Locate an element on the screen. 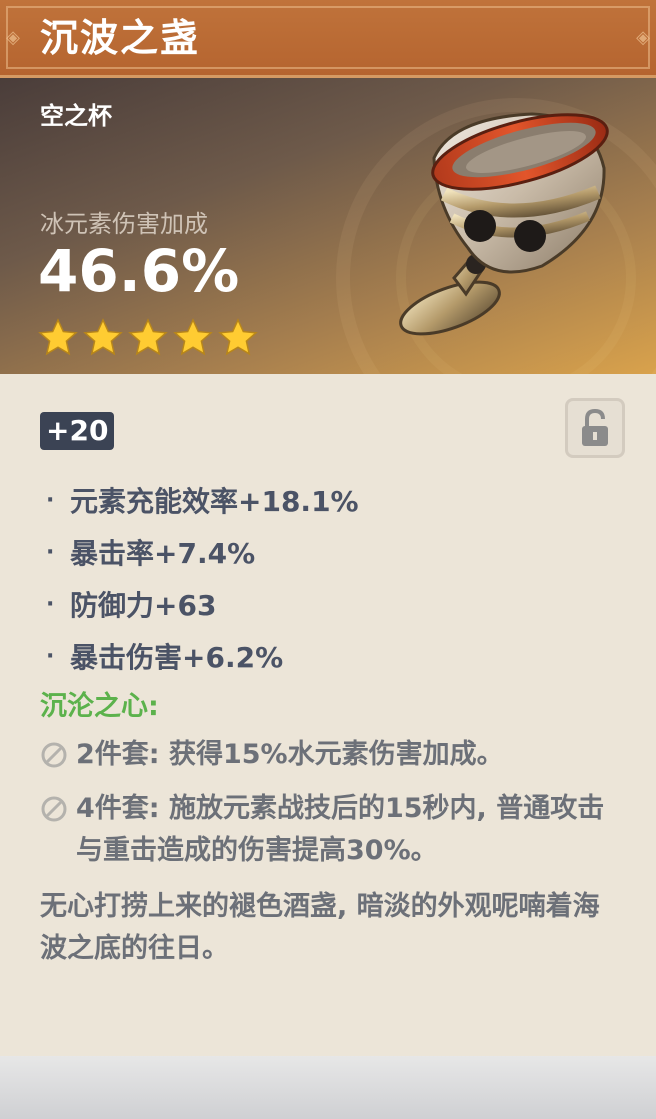 The image size is (656, 1119). substat-item: · 元素充能效率+18.1% is located at coordinates (202, 500).